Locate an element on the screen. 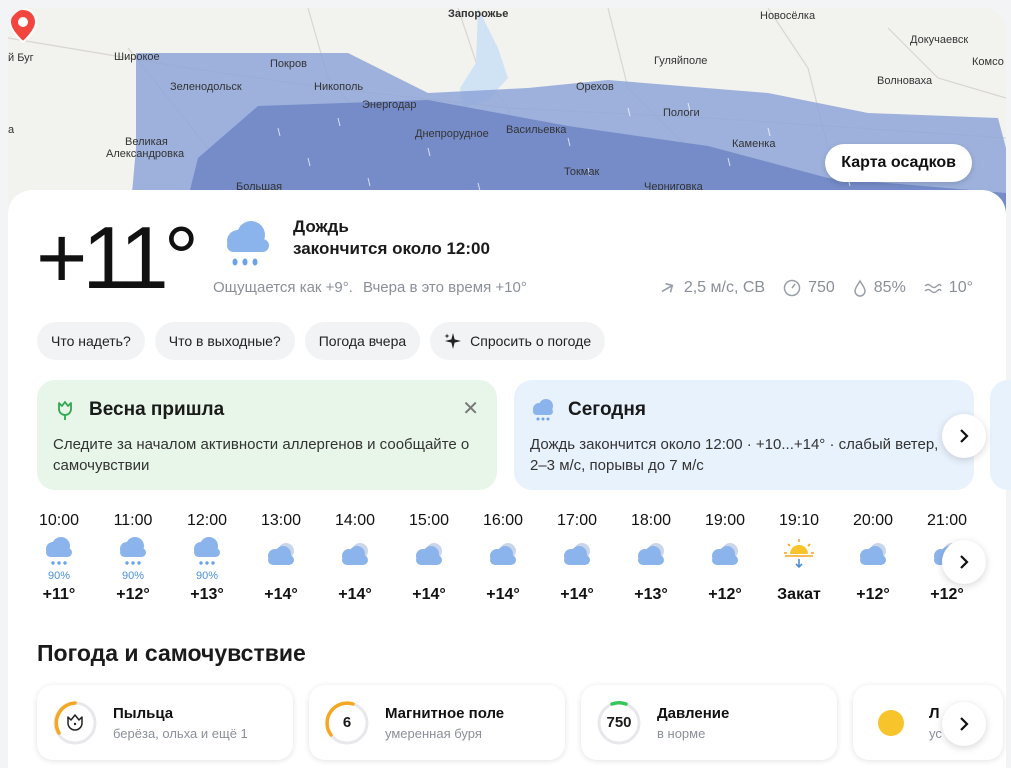 The width and height of the screenshot is (1011, 768). map-label: Васильевка is located at coordinates (536, 130).